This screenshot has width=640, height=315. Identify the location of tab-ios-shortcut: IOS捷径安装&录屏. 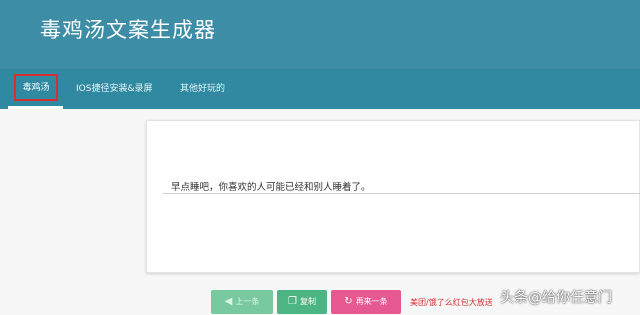
(114, 89).